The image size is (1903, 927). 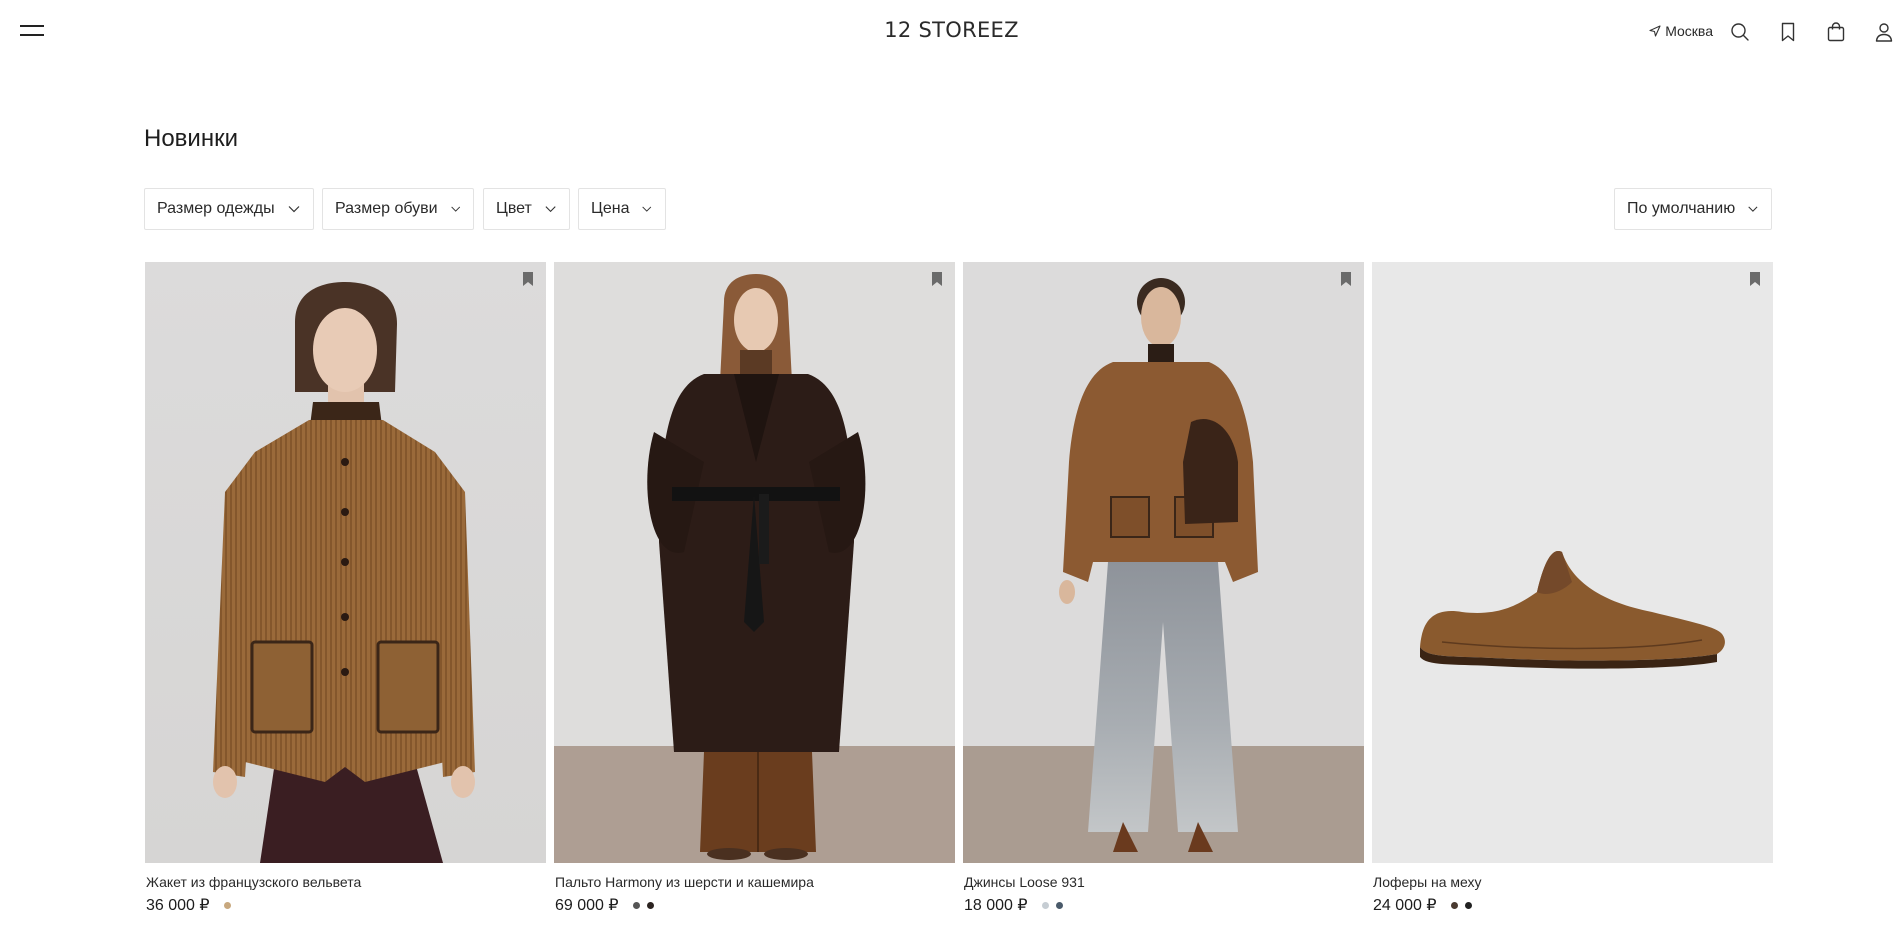 What do you see at coordinates (1655, 31) in the screenshot?
I see `location-arrow-icon` at bounding box center [1655, 31].